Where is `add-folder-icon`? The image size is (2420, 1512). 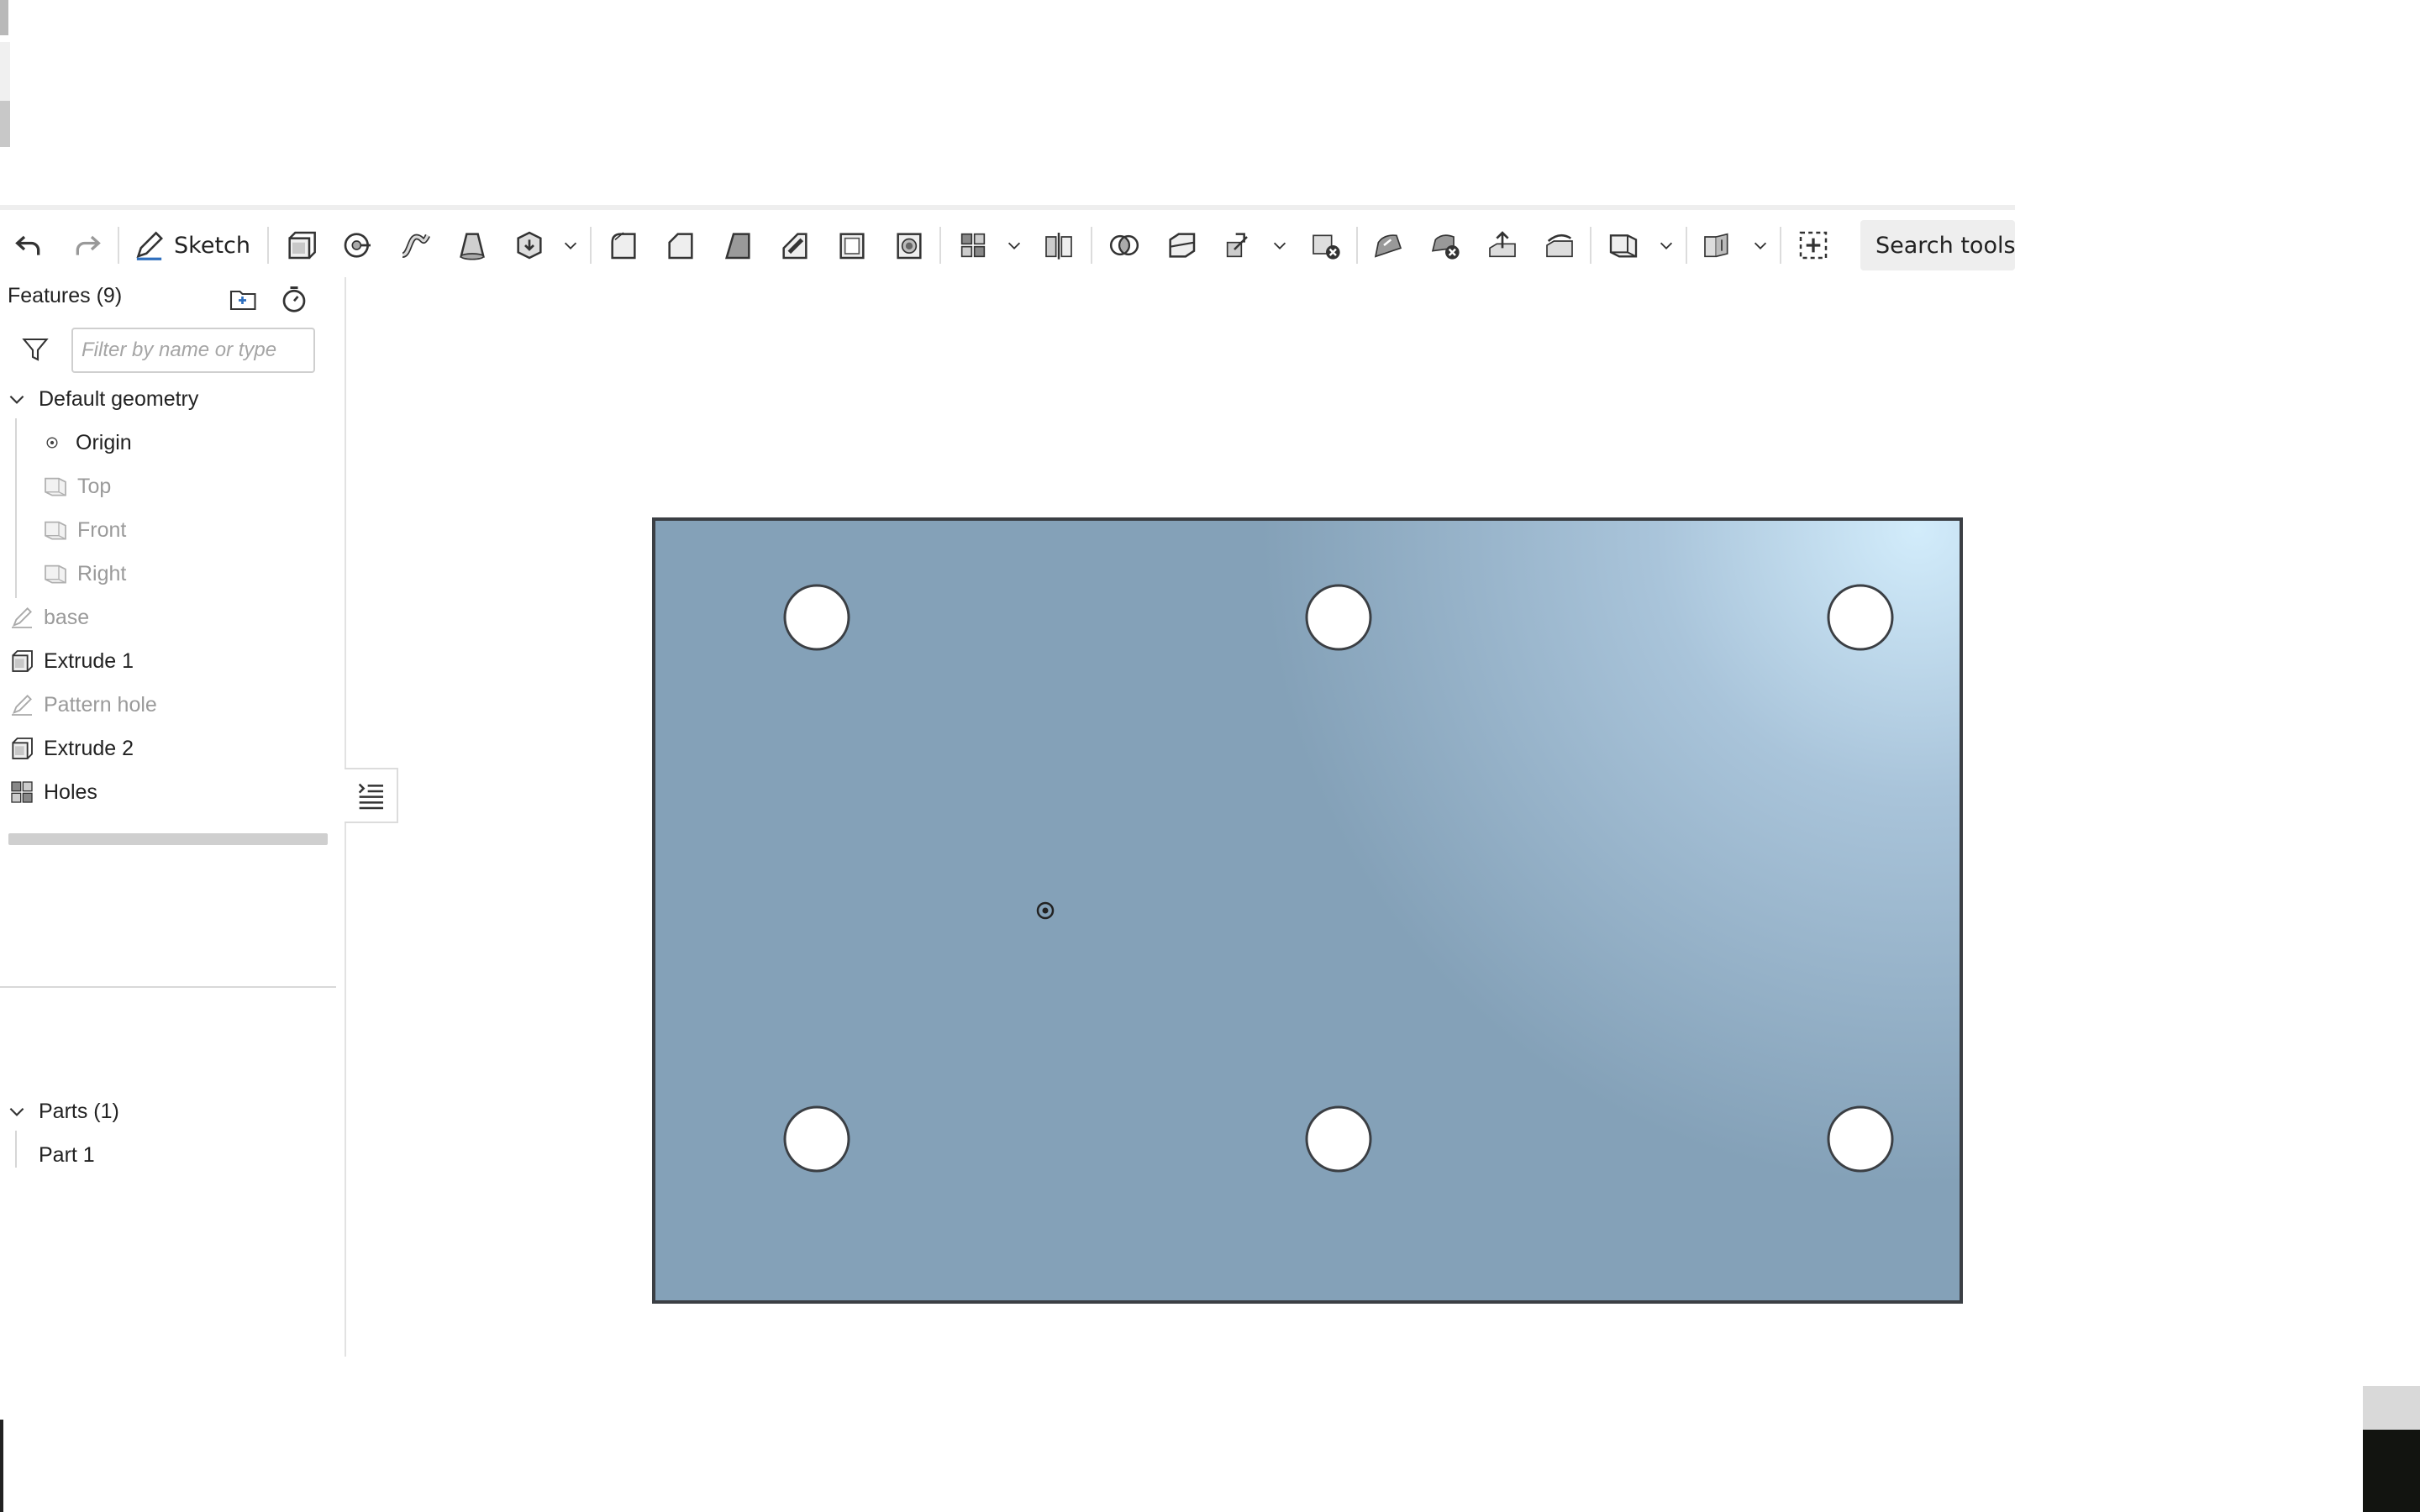 add-folder-icon is located at coordinates (243, 299).